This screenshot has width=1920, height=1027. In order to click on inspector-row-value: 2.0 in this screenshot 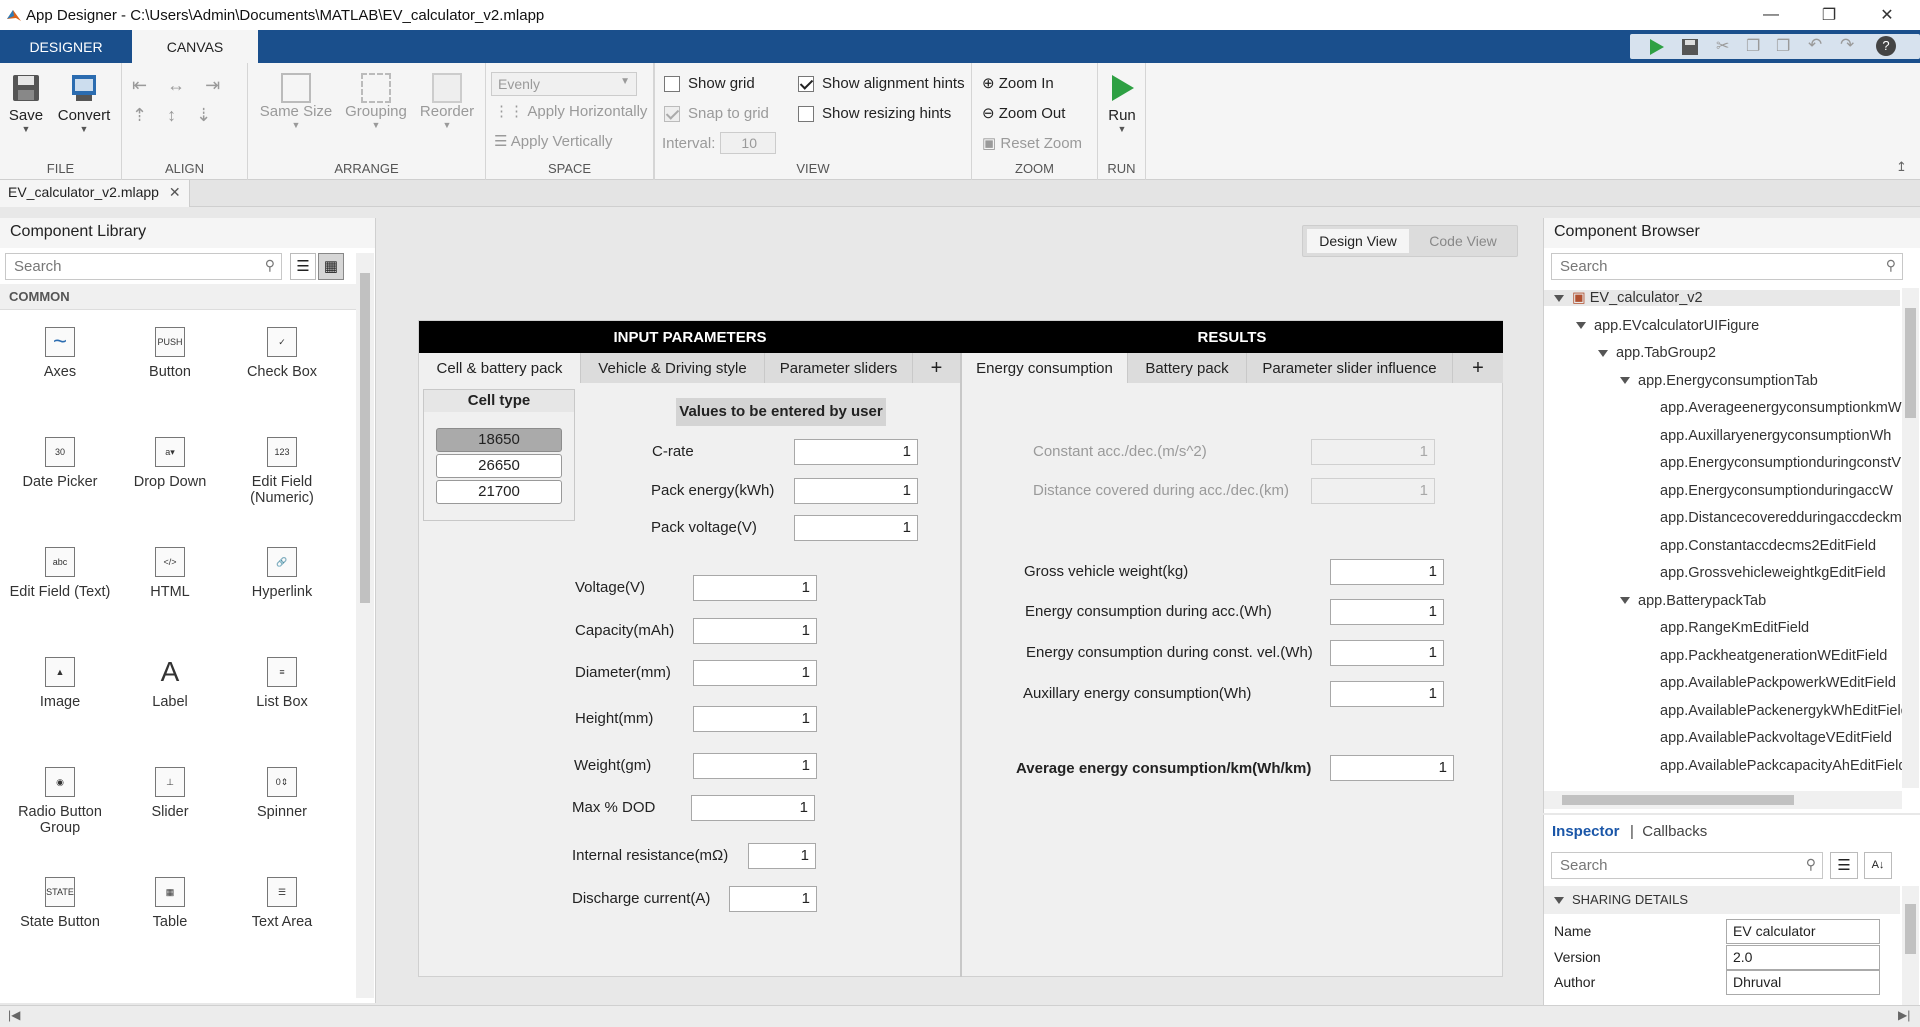, I will do `click(1803, 957)`.